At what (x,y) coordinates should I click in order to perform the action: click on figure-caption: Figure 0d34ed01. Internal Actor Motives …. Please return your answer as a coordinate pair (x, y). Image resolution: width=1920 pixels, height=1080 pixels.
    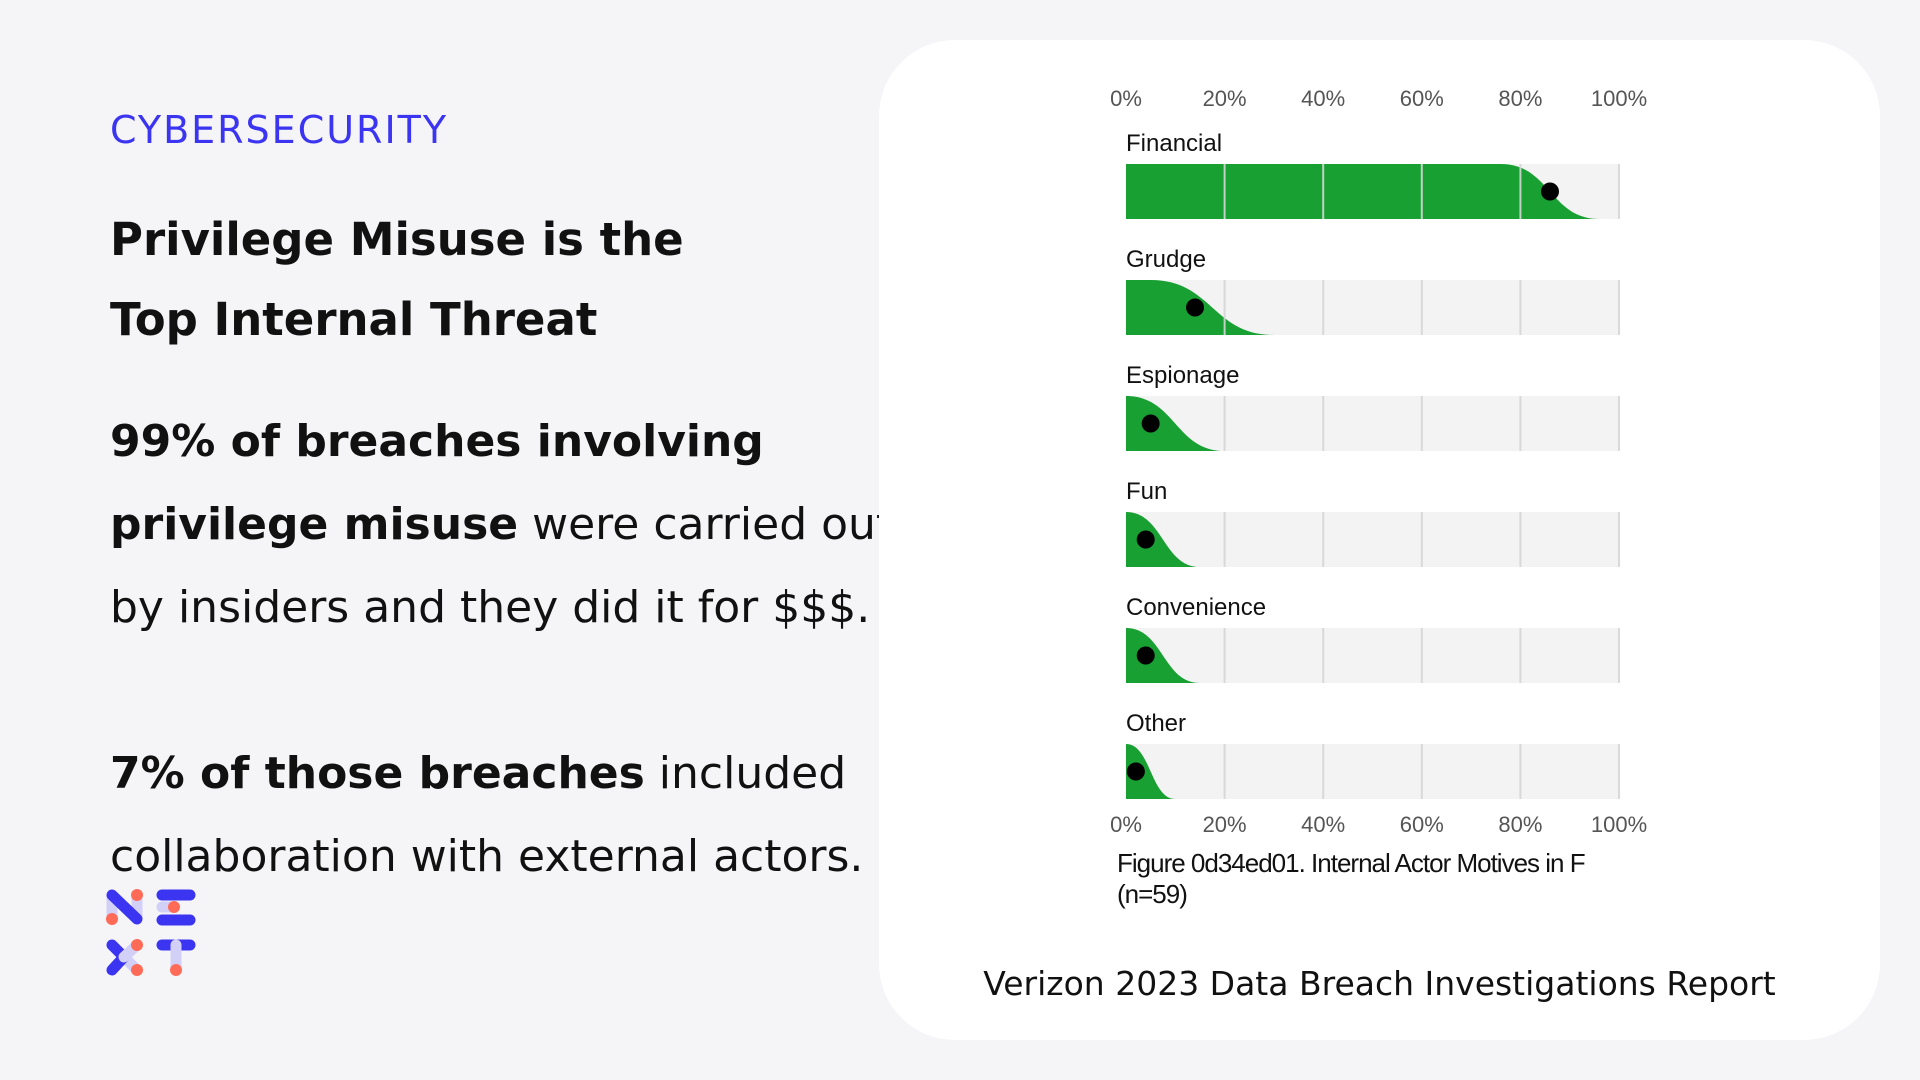
    Looking at the image, I should click on (1382, 879).